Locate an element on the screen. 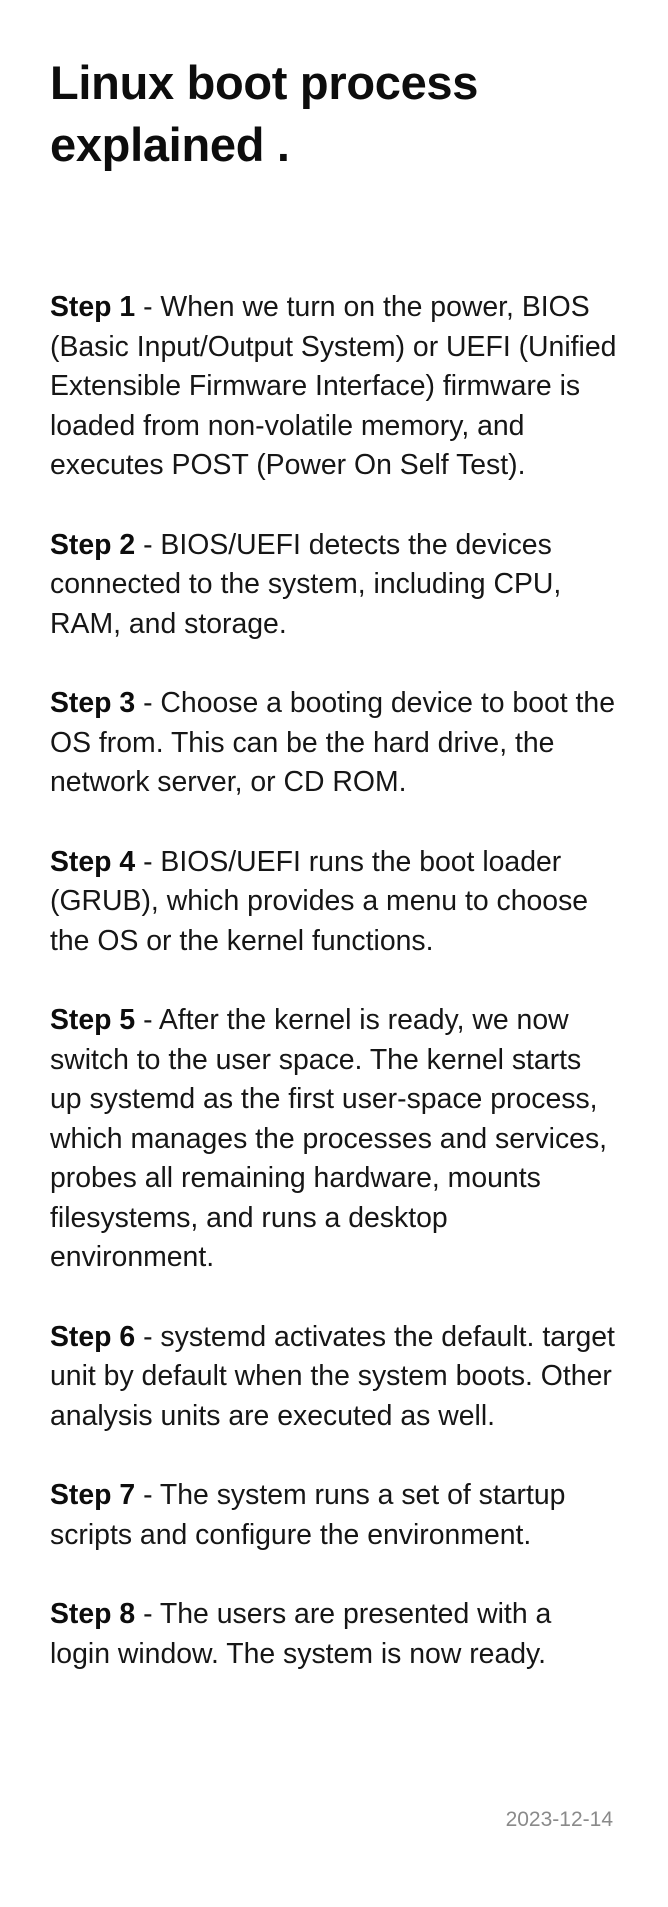 The image size is (668, 1907). step-label: Step 6 is located at coordinates (93, 1336).